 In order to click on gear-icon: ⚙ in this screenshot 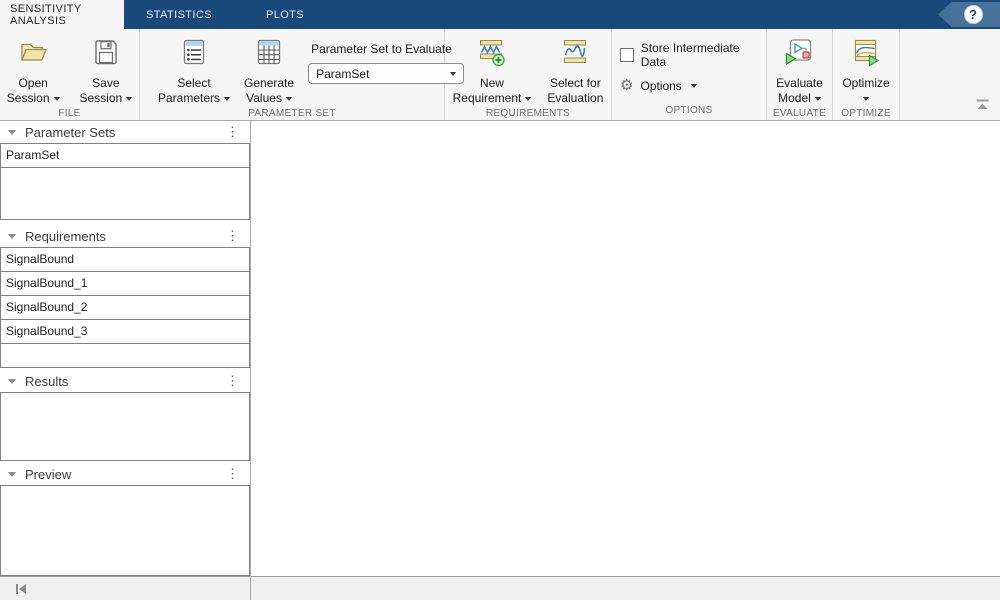, I will do `click(627, 85)`.